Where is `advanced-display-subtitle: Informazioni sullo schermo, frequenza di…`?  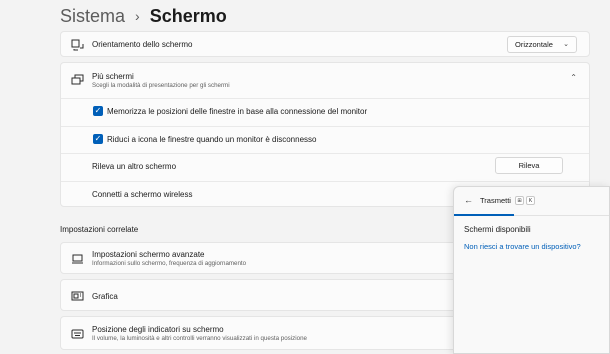
advanced-display-subtitle: Informazioni sullo schermo, frequenza di… is located at coordinates (169, 263).